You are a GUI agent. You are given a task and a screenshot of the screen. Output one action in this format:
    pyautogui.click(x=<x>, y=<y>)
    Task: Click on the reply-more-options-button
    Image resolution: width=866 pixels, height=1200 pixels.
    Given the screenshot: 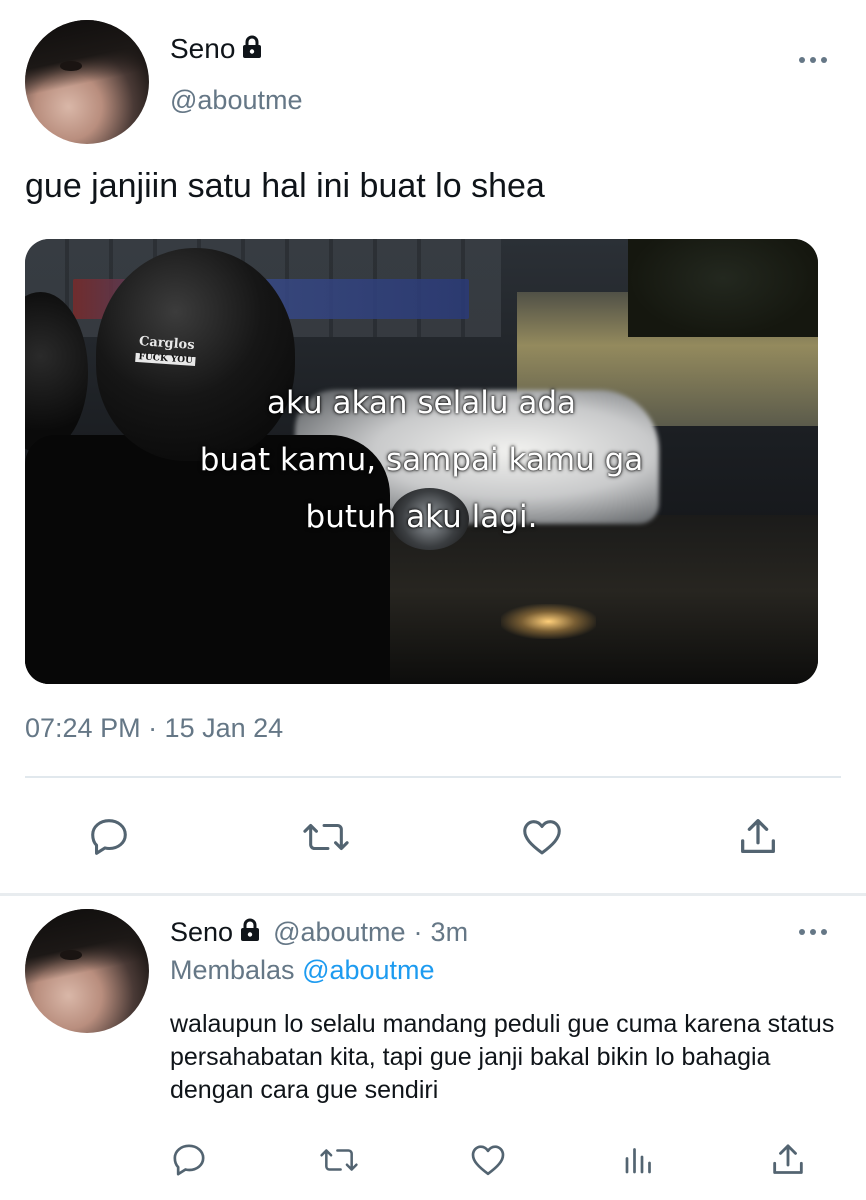 What is the action you would take?
    pyautogui.click(x=813, y=932)
    